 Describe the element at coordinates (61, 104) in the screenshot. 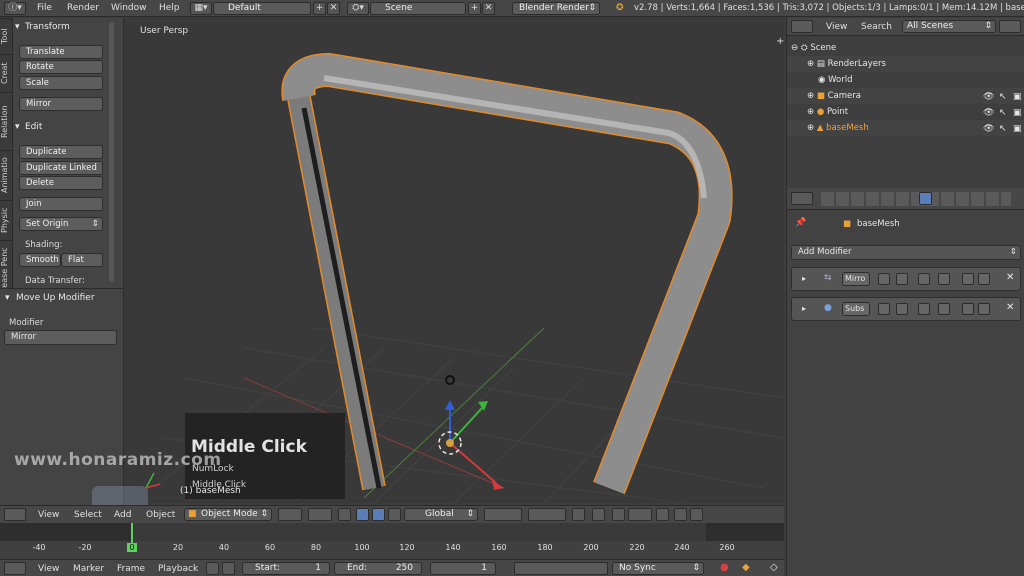

I see `mirror-button: Mirror` at that location.